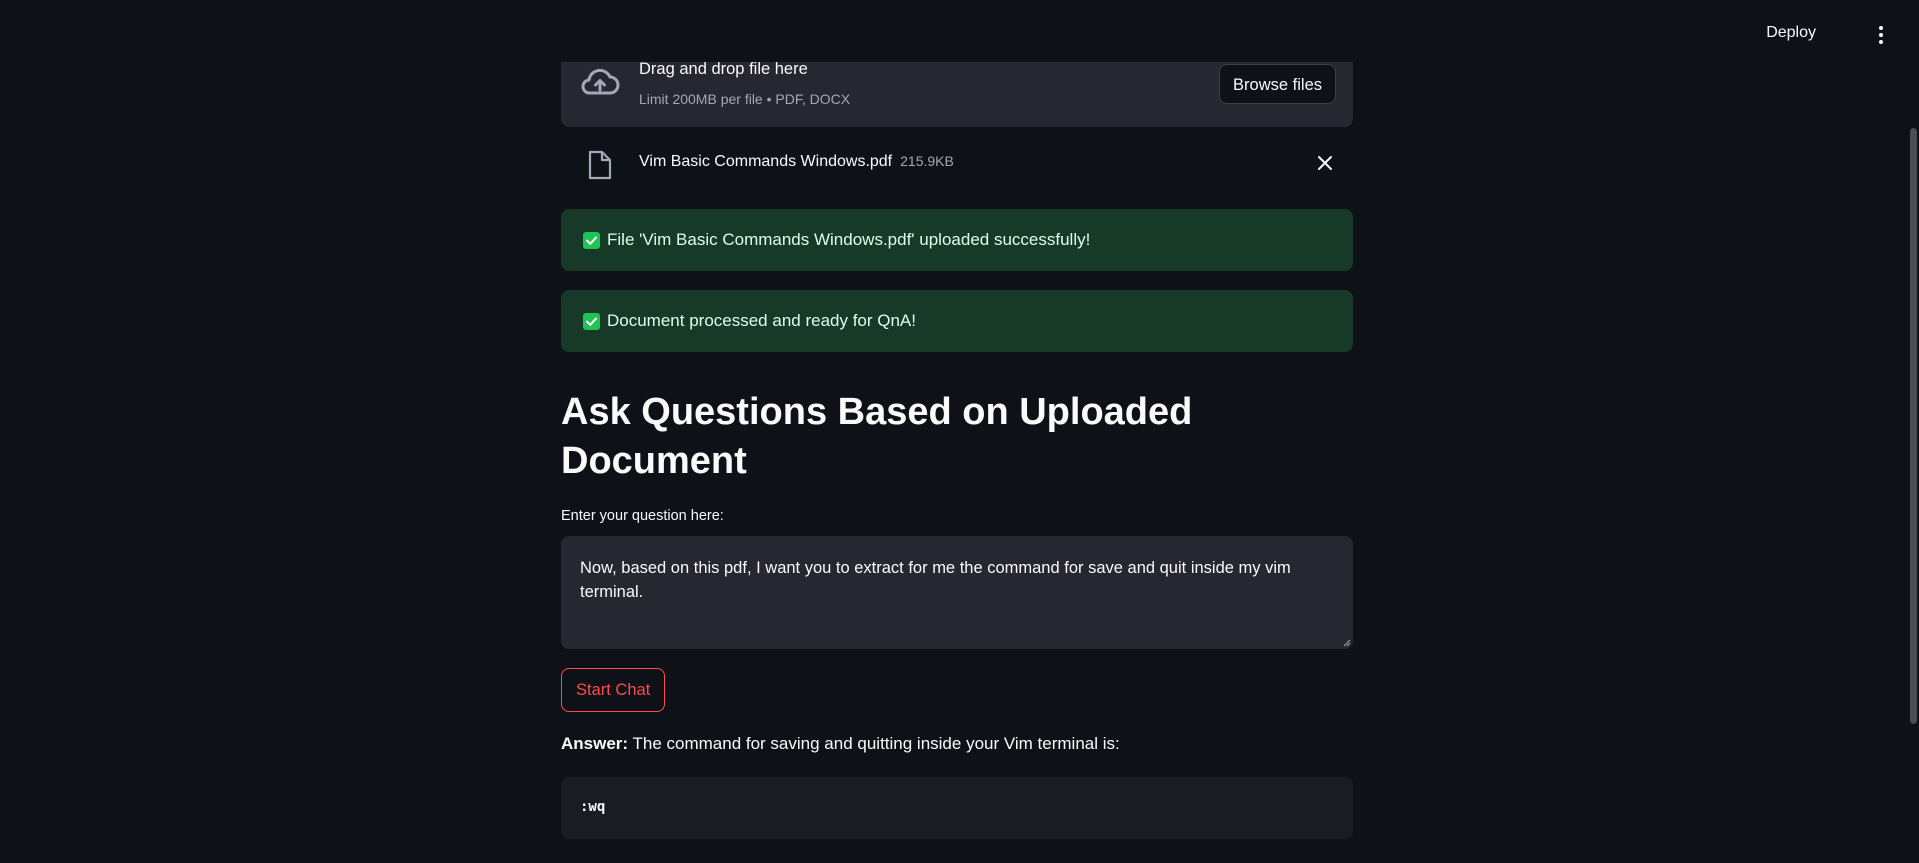  I want to click on code-snippet: :wq, so click(593, 807).